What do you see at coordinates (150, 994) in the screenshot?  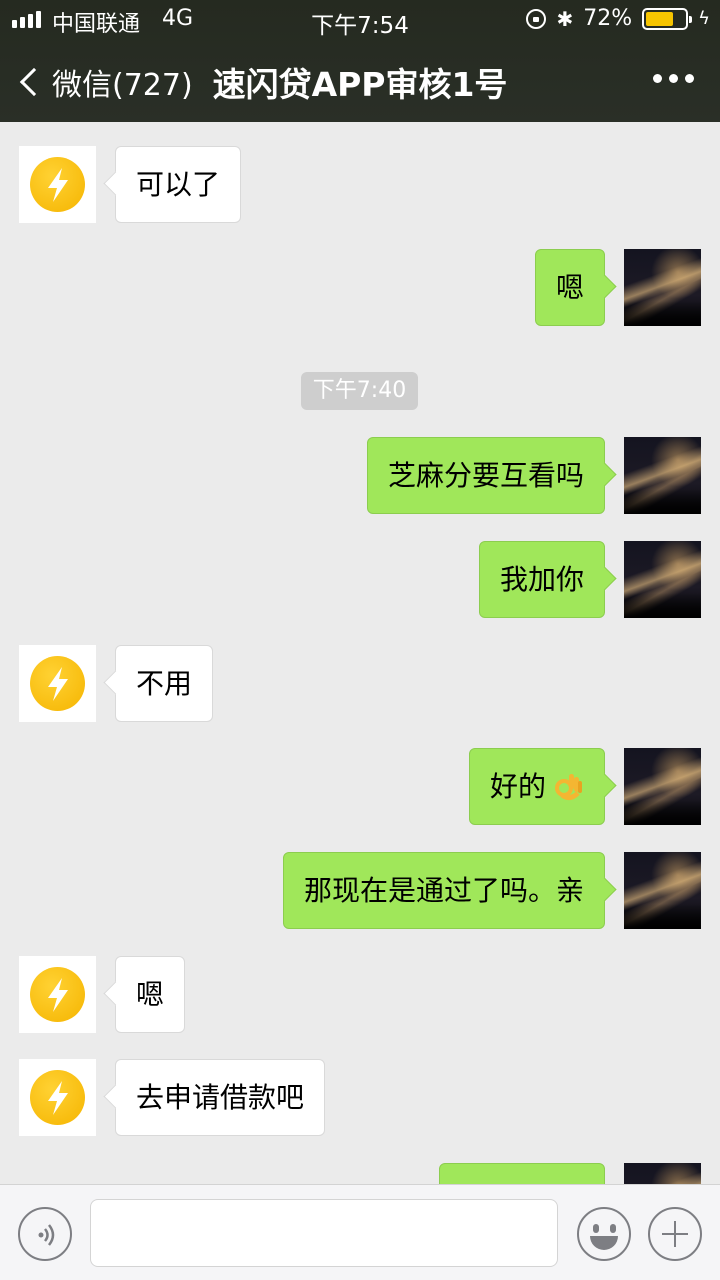 I see `message-bubble-incoming: 嗯` at bounding box center [150, 994].